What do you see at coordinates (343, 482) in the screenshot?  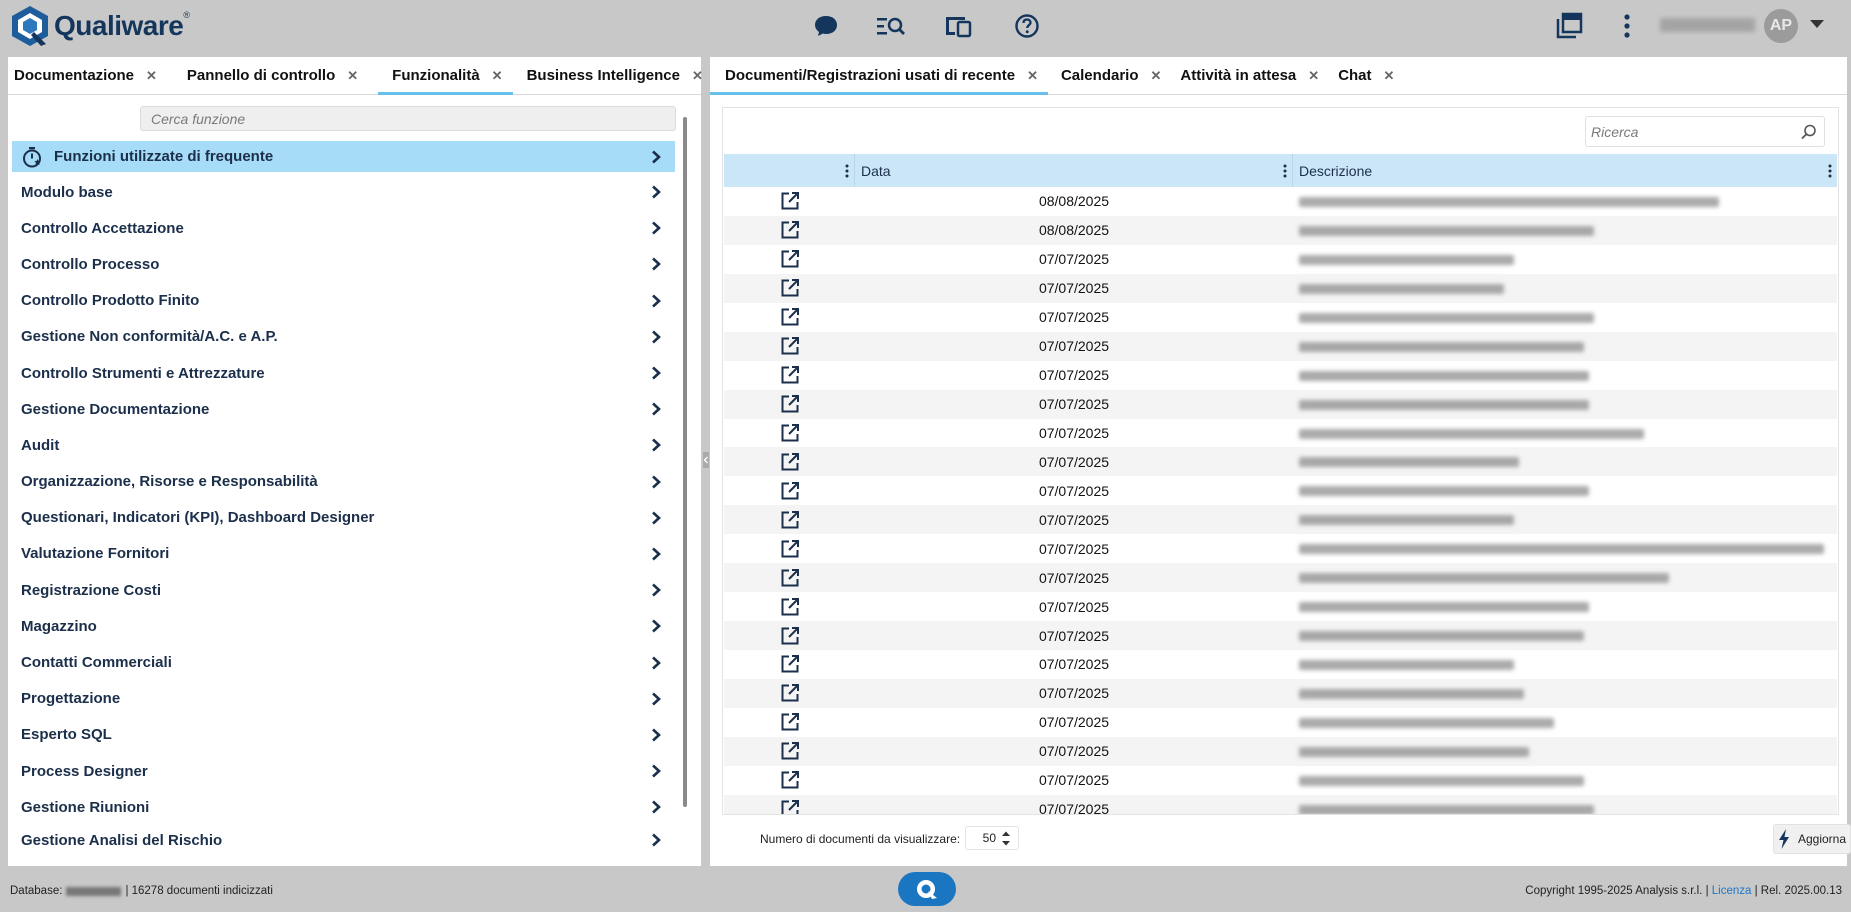 I see `function-item: Organizzazione, Risorse e Responsabilità` at bounding box center [343, 482].